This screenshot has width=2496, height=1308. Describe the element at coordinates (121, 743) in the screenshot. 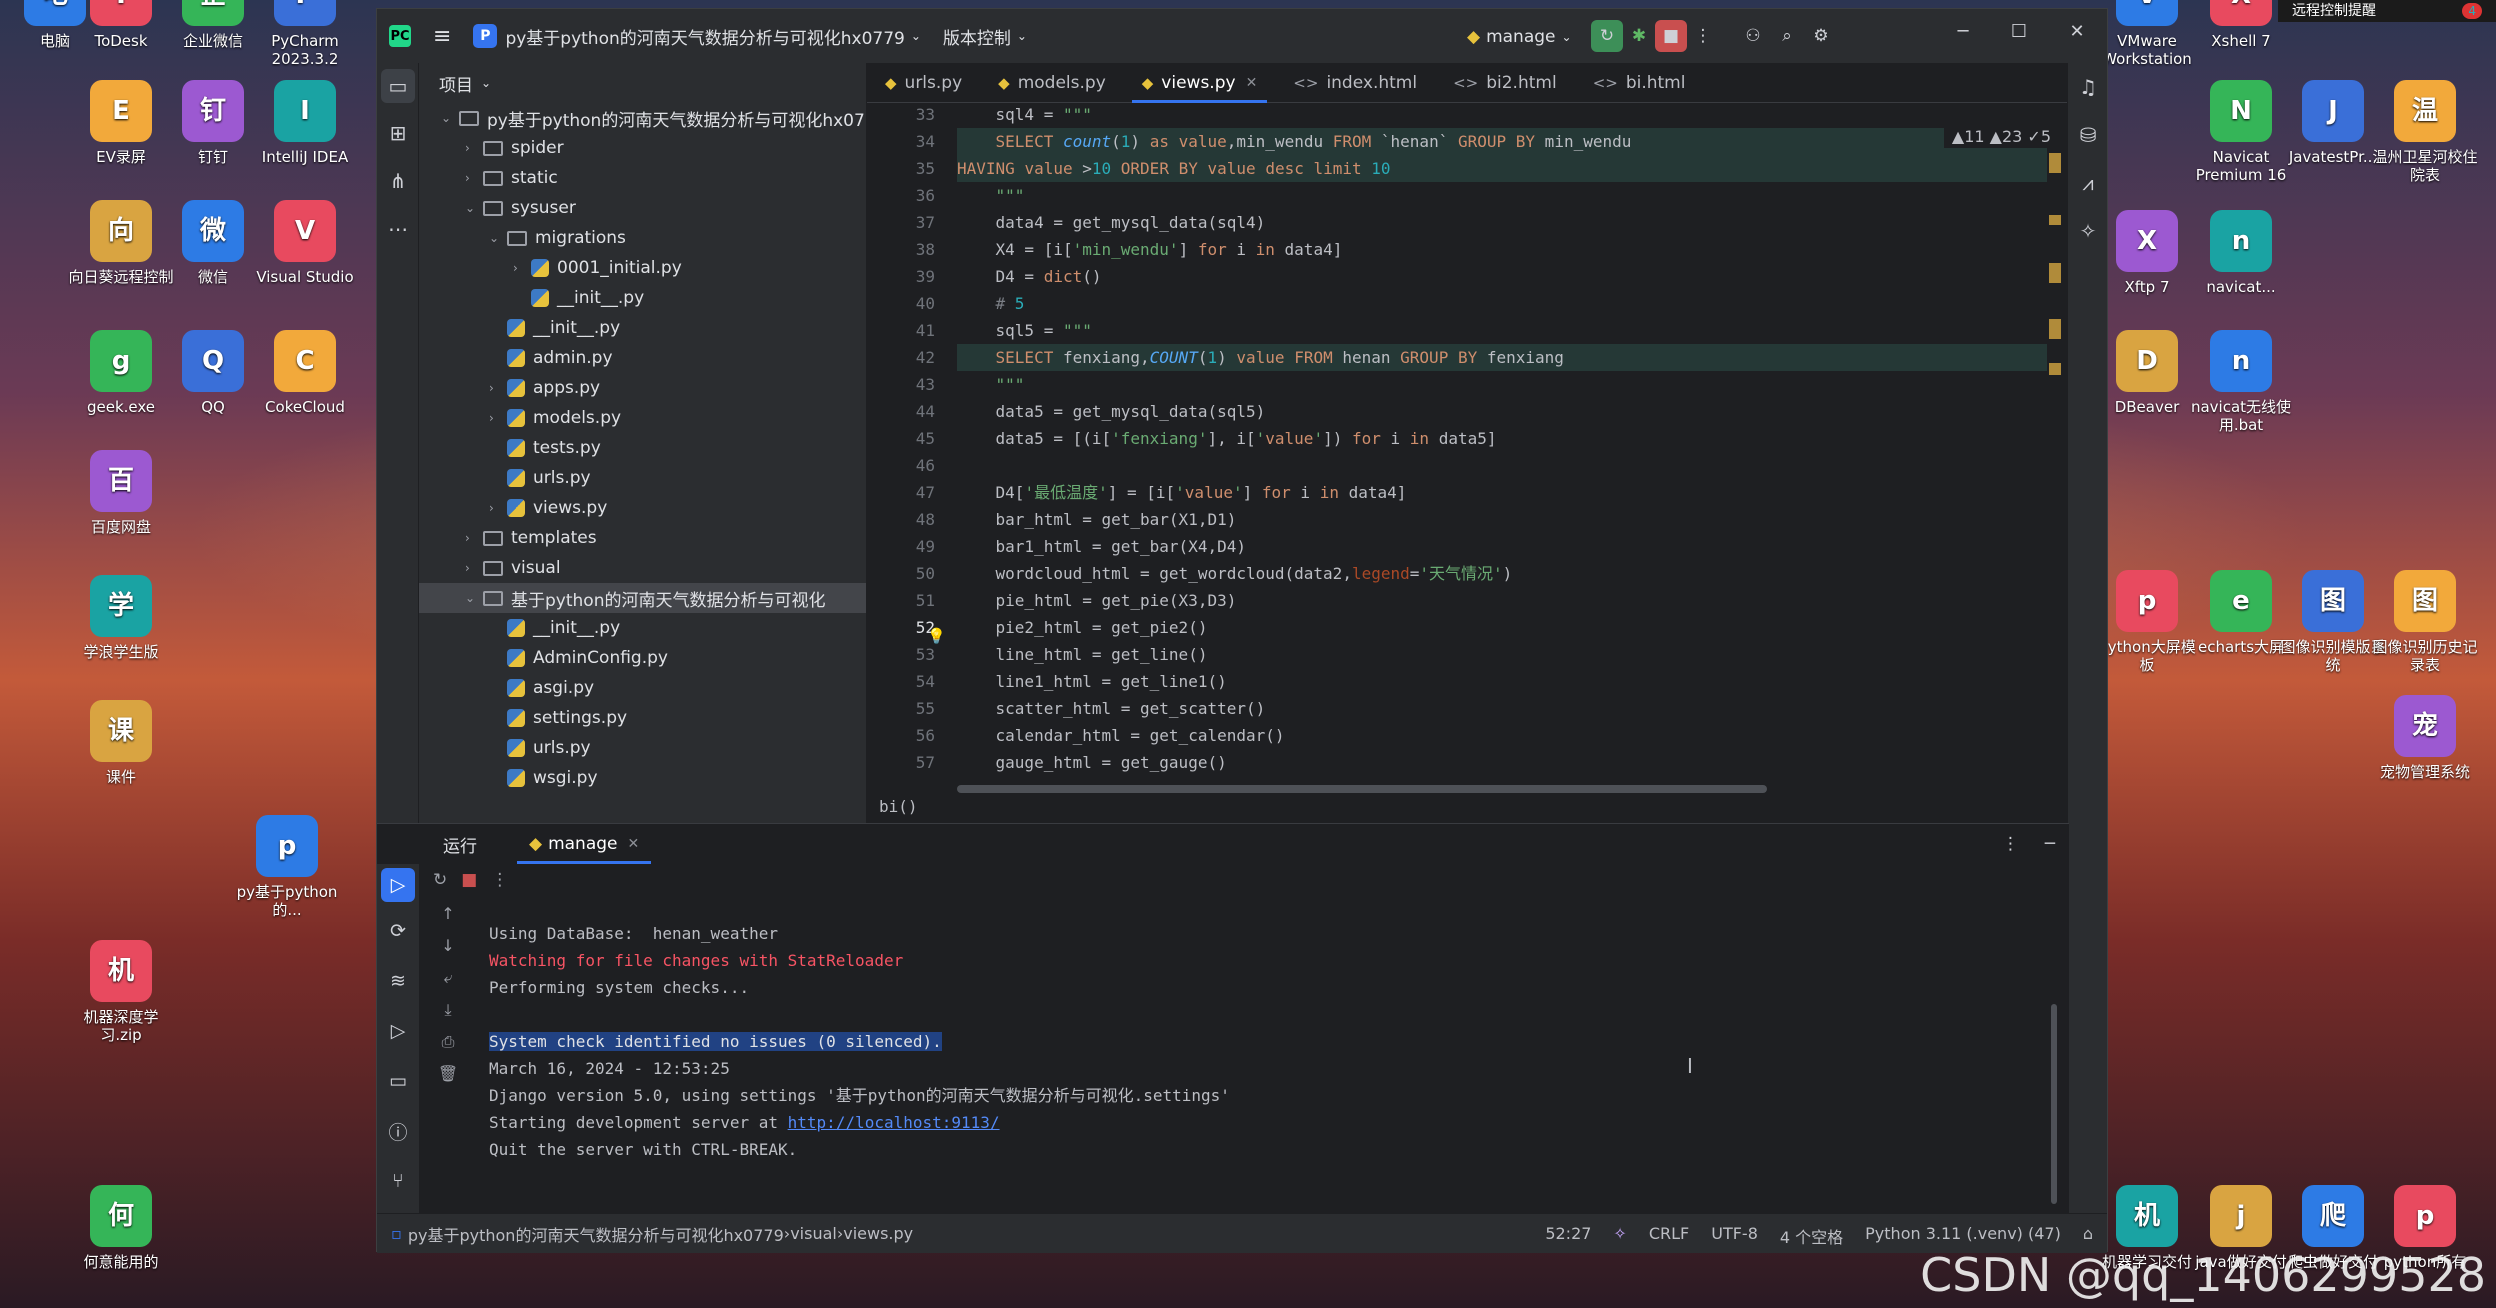

I see `desktop-icon: 课课件` at that location.